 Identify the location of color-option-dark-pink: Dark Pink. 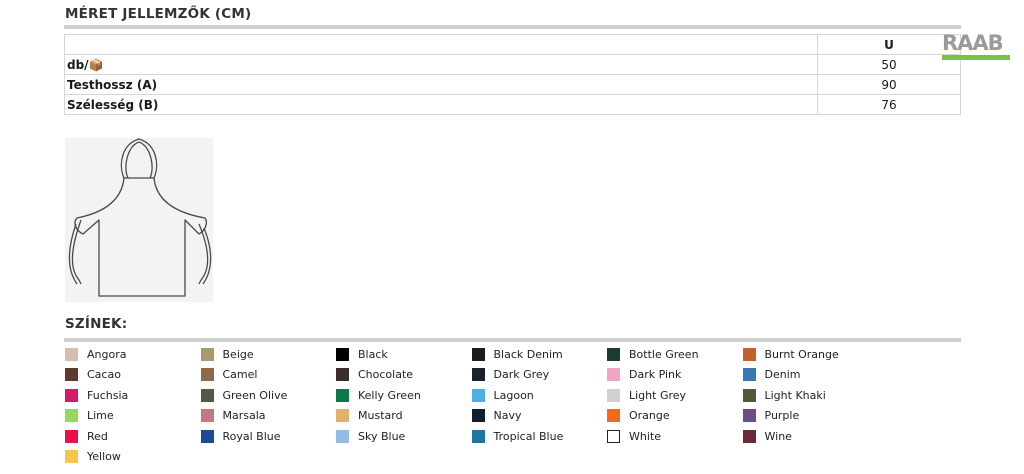
(644, 375).